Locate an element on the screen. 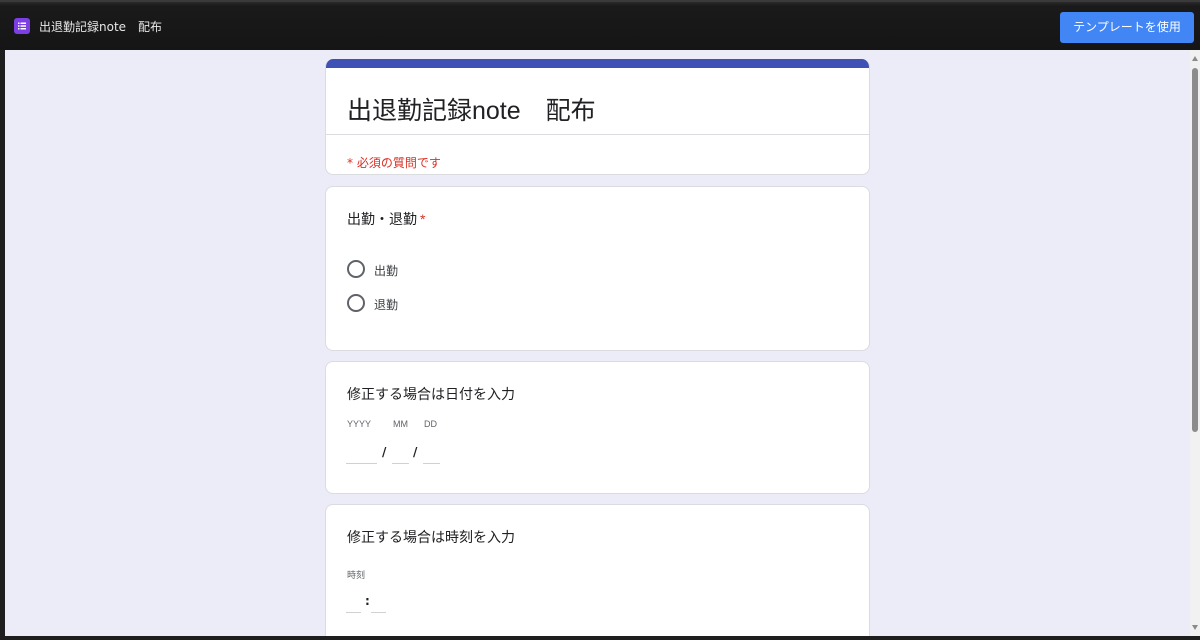 This screenshot has height=640, width=1200. form-header-card: 出退勤記録note 配布 * 必須の質問です is located at coordinates (597, 117).